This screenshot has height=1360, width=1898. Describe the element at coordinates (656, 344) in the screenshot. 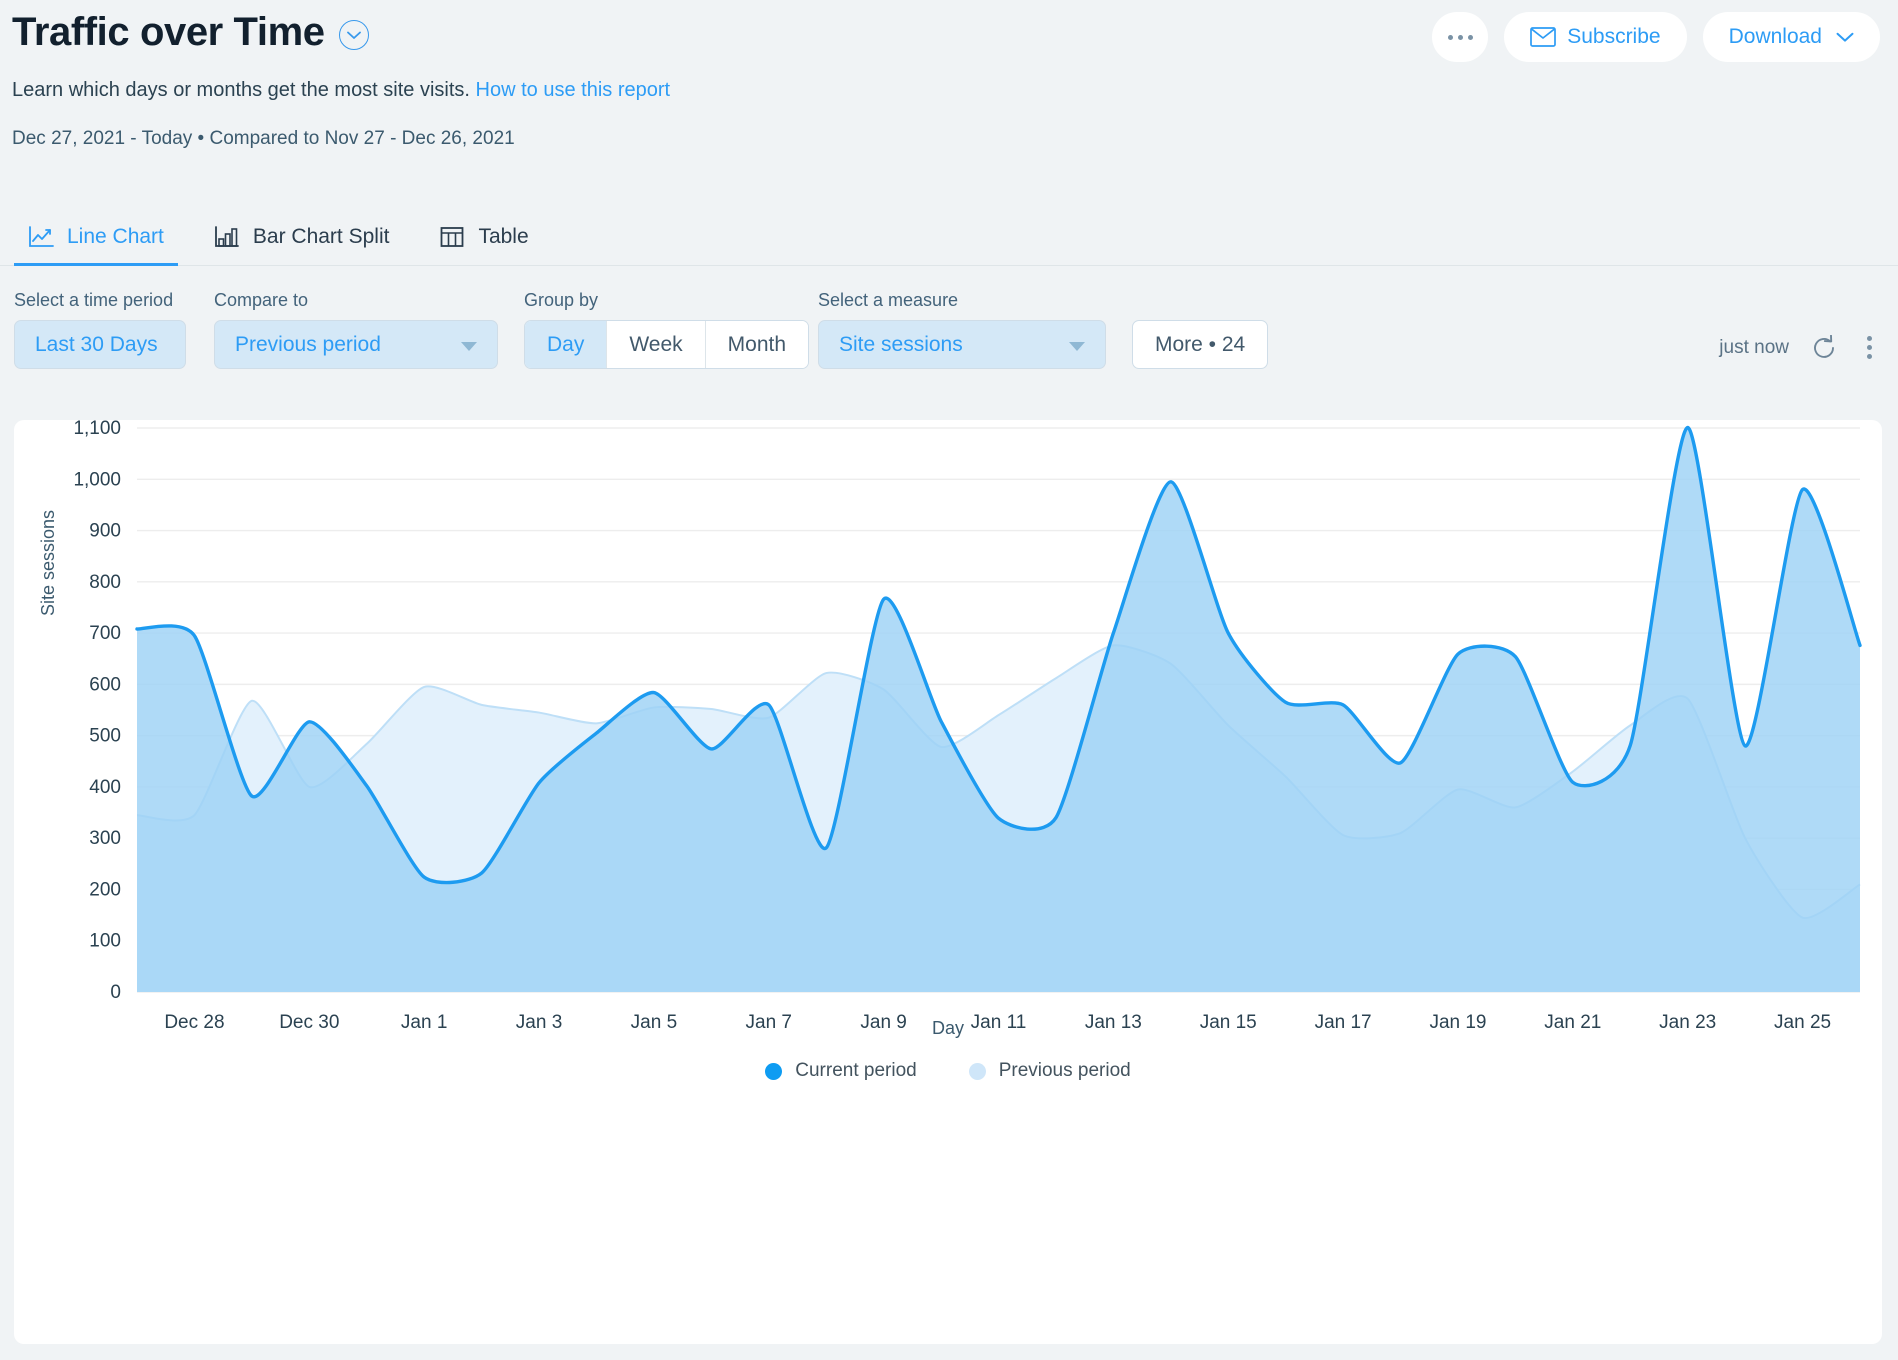

I see `group-by-option-week: Week` at that location.